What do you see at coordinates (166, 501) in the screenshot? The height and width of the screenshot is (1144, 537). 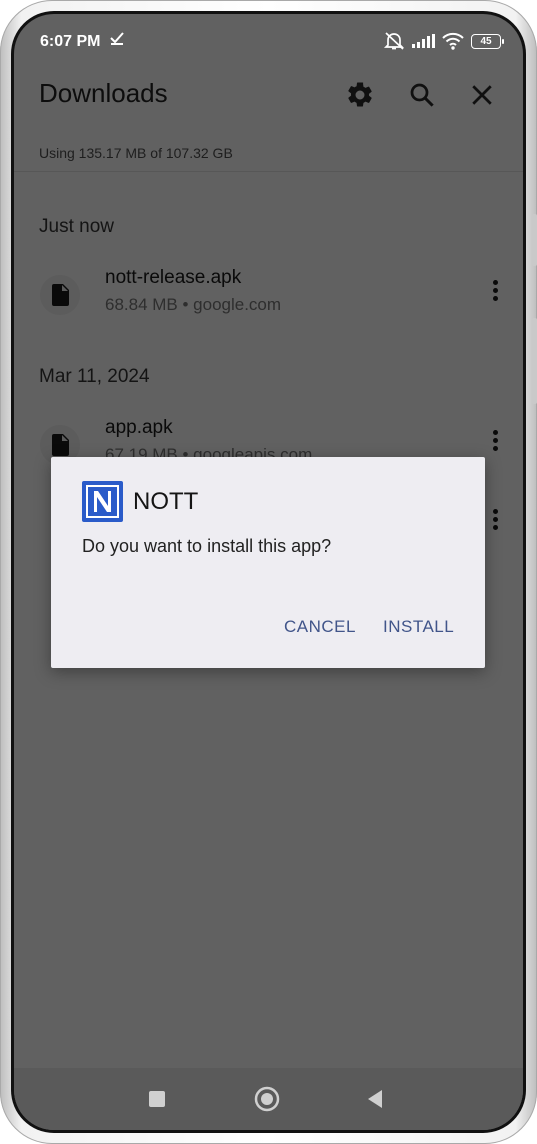 I see `dialog-app-name: NOTT` at bounding box center [166, 501].